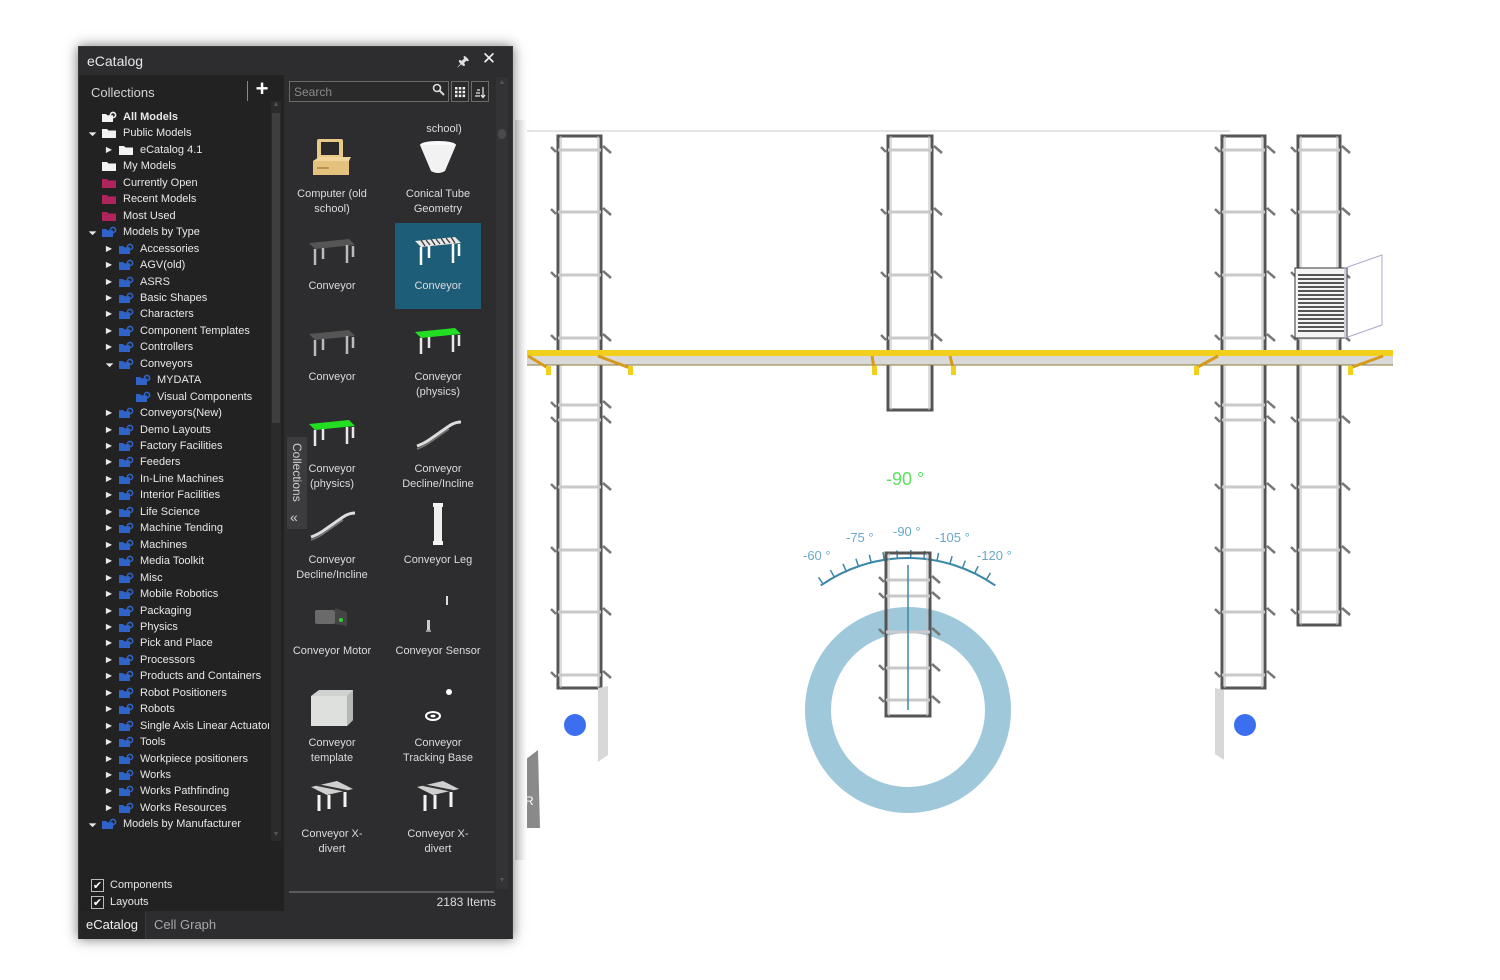 The image size is (1500, 980). Describe the element at coordinates (185, 331) in the screenshot. I see `tree-item: ▶ Component Templates` at that location.